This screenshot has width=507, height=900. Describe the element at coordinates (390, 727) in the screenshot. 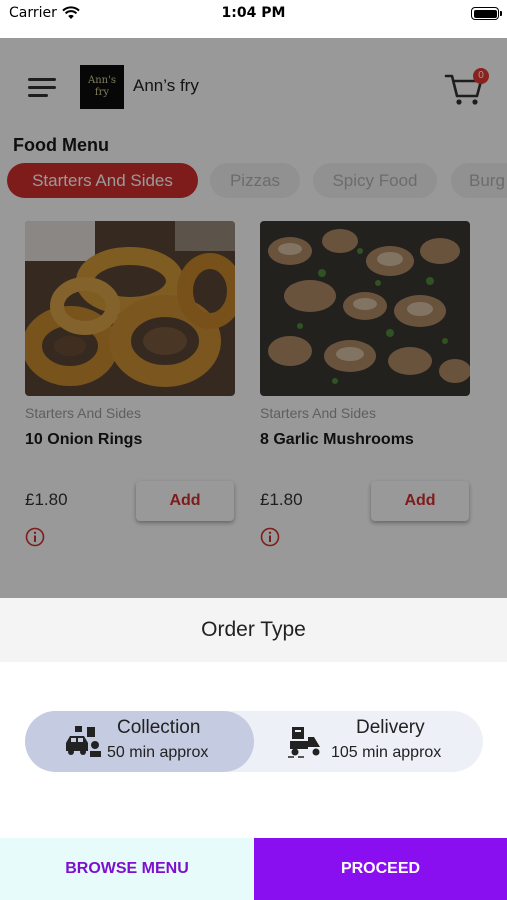

I see `delivery-label: Delivery` at that location.